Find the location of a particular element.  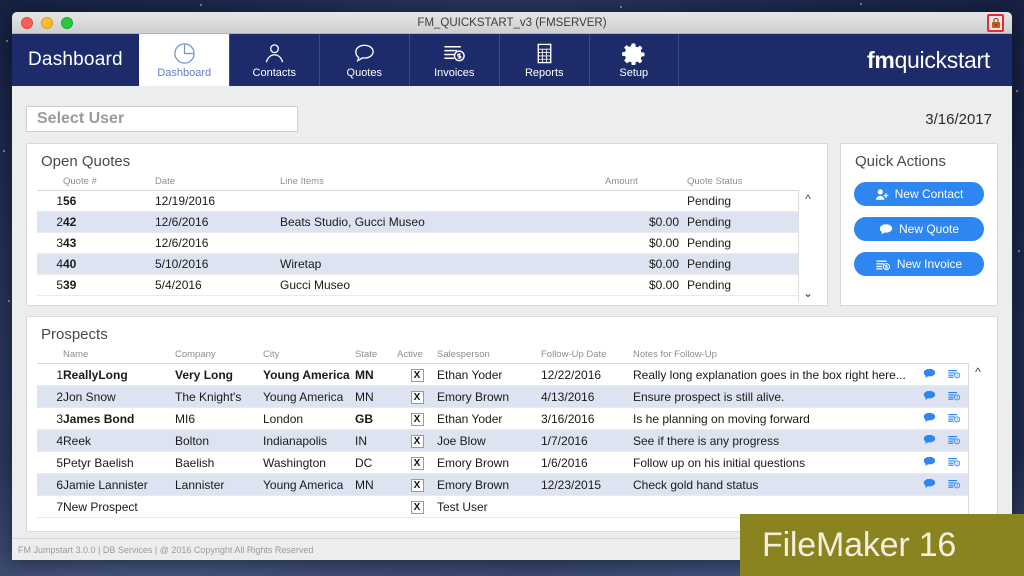

new-contact-button: New Contact is located at coordinates (919, 194).